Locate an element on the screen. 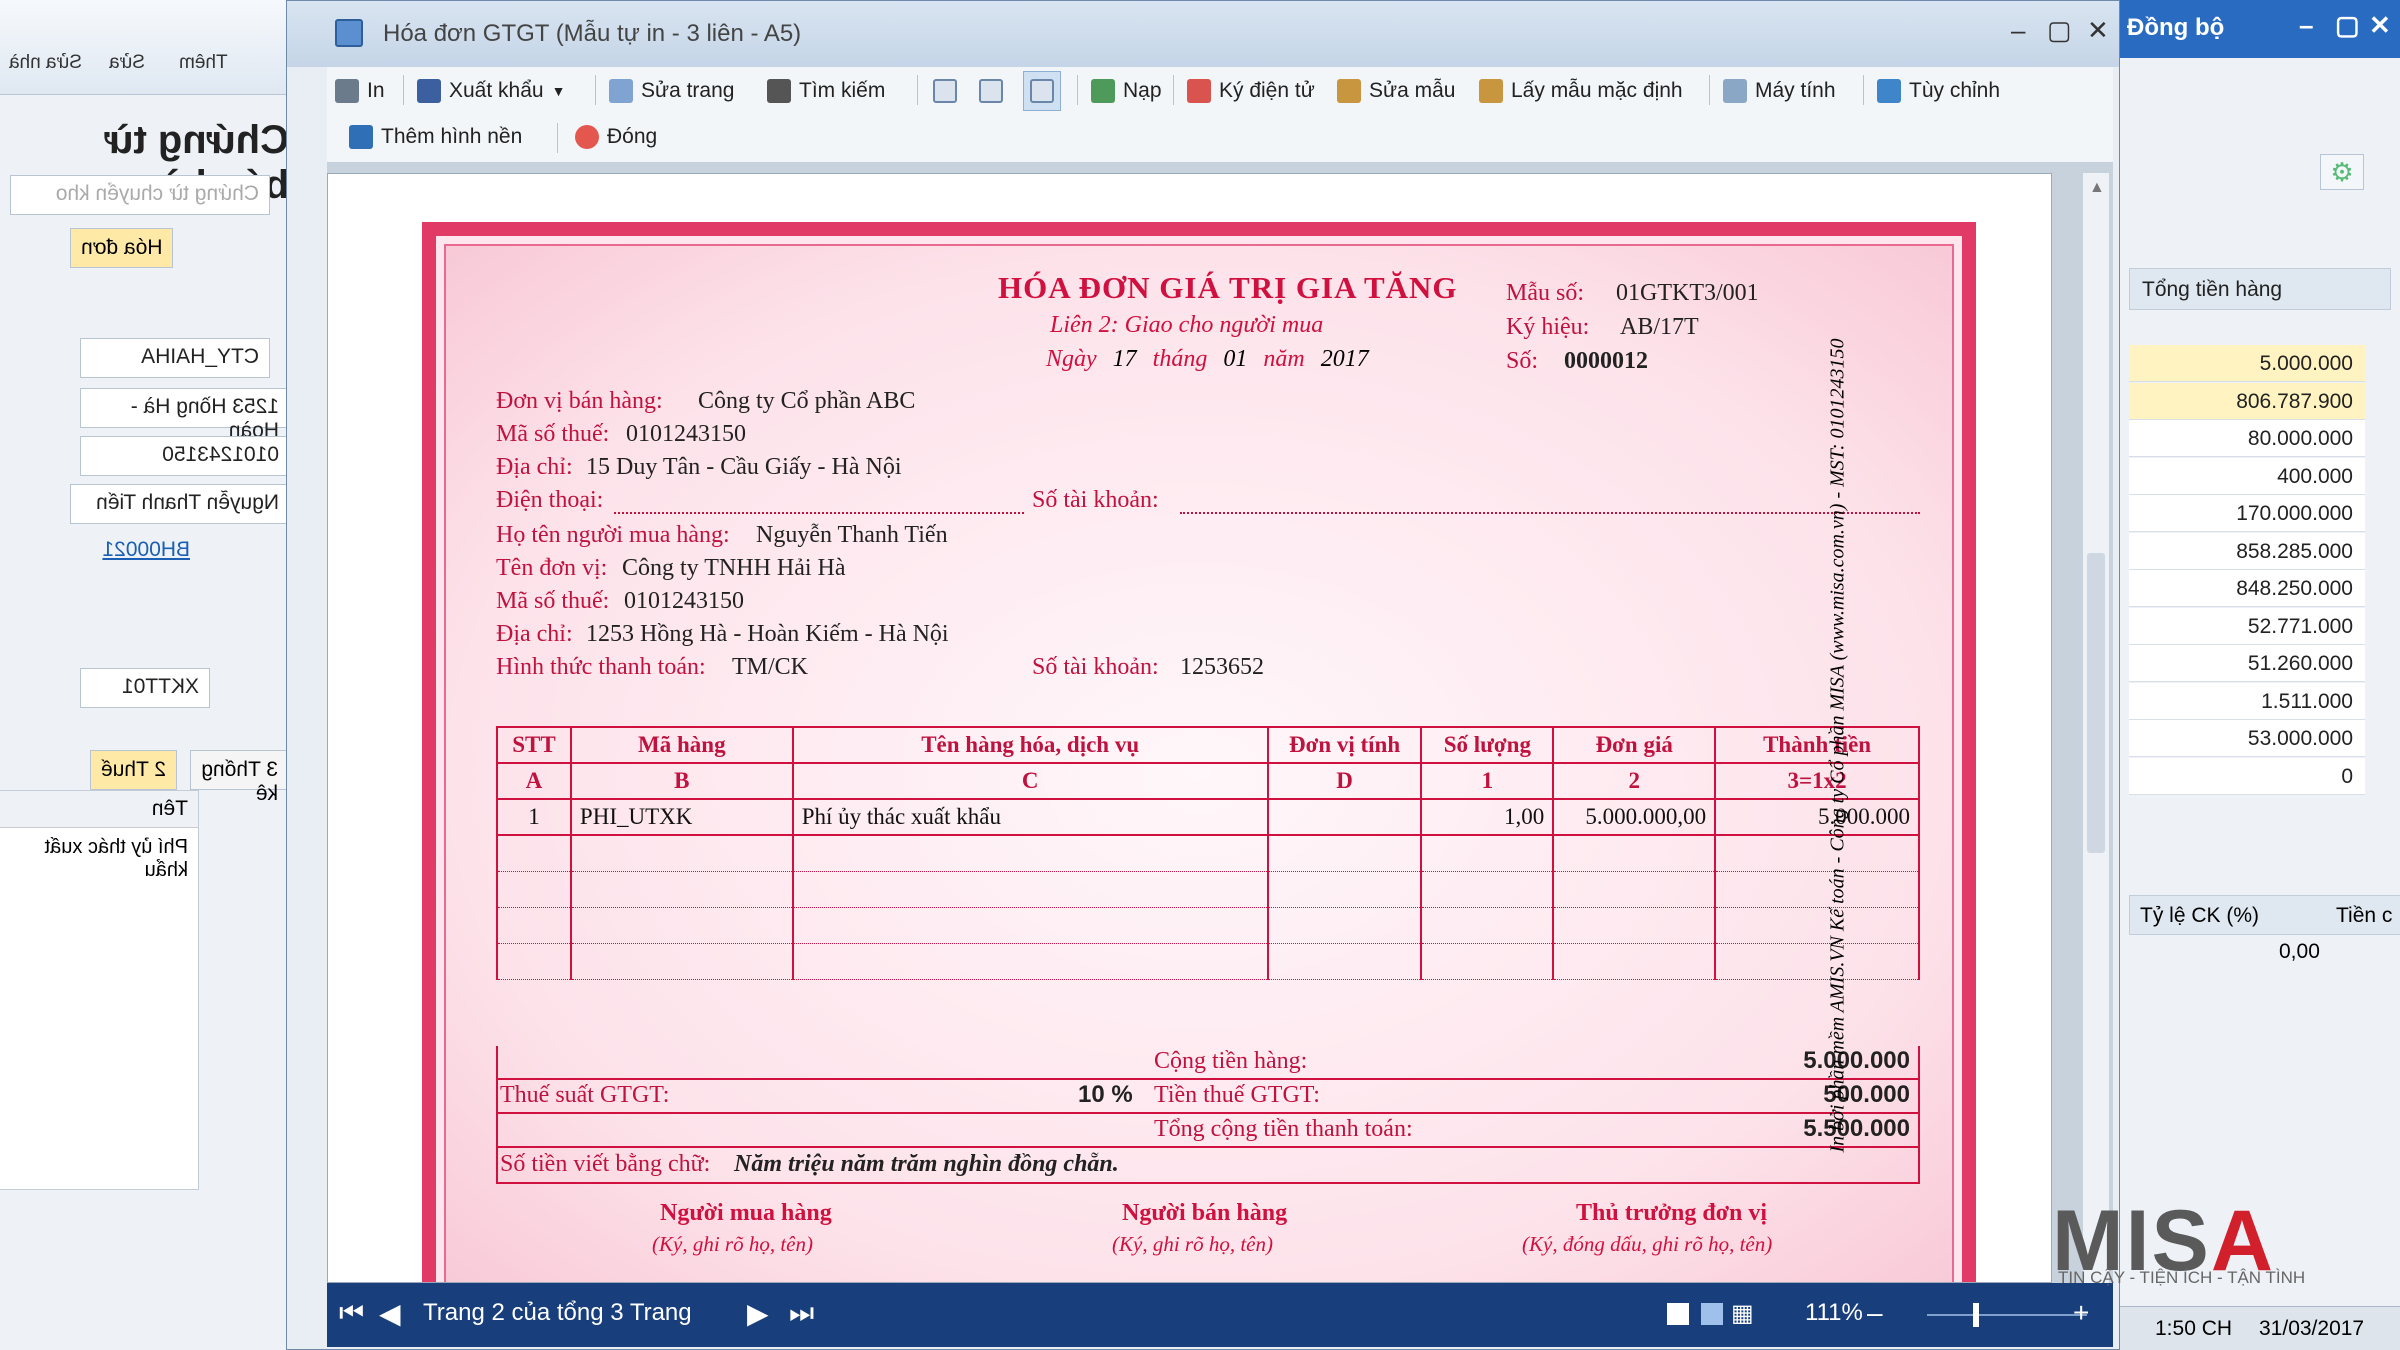 Image resolution: width=2400 pixels, height=1350 pixels. background-ribbon: Sửa nhà Sửa Thêm is located at coordinates (144, 47).